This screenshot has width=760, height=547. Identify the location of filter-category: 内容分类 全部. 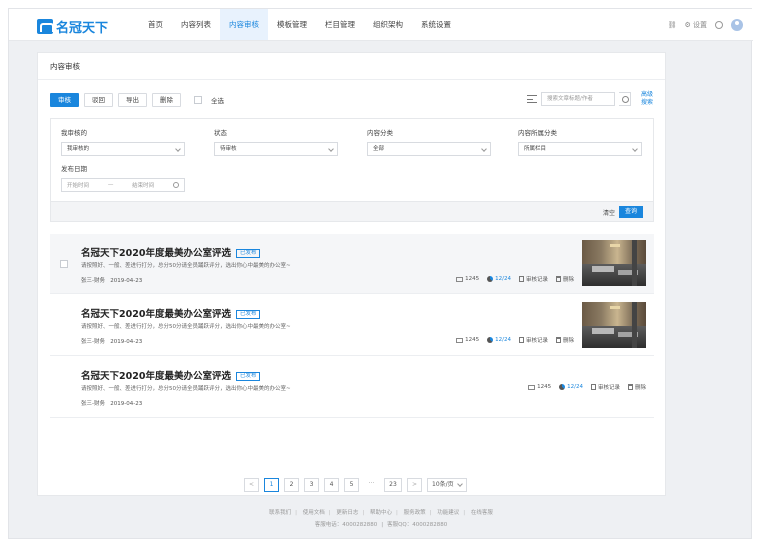
(429, 141).